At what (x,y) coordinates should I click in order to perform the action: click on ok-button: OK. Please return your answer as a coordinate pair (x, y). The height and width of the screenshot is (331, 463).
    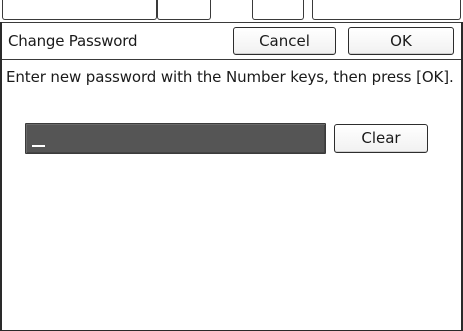
    Looking at the image, I should click on (401, 41).